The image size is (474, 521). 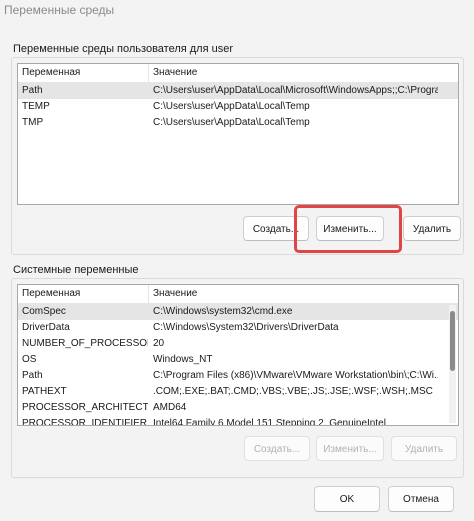 What do you see at coordinates (85, 343) in the screenshot?
I see `var-name: NUMBER_OF_PROCESSORS` at bounding box center [85, 343].